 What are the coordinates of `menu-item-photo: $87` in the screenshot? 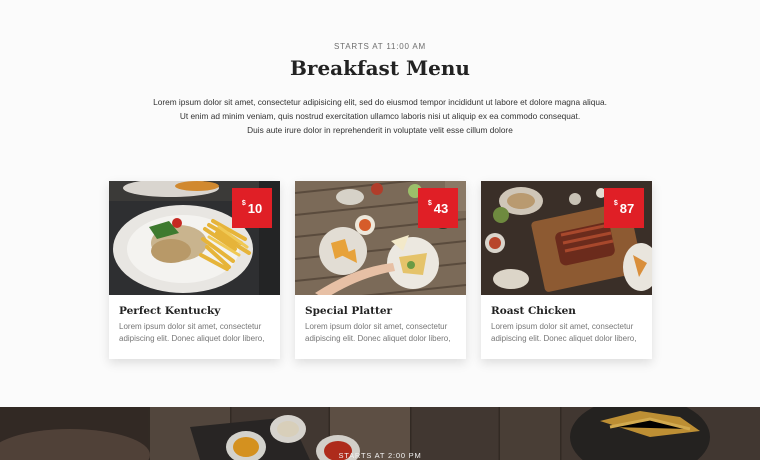 It's located at (566, 238).